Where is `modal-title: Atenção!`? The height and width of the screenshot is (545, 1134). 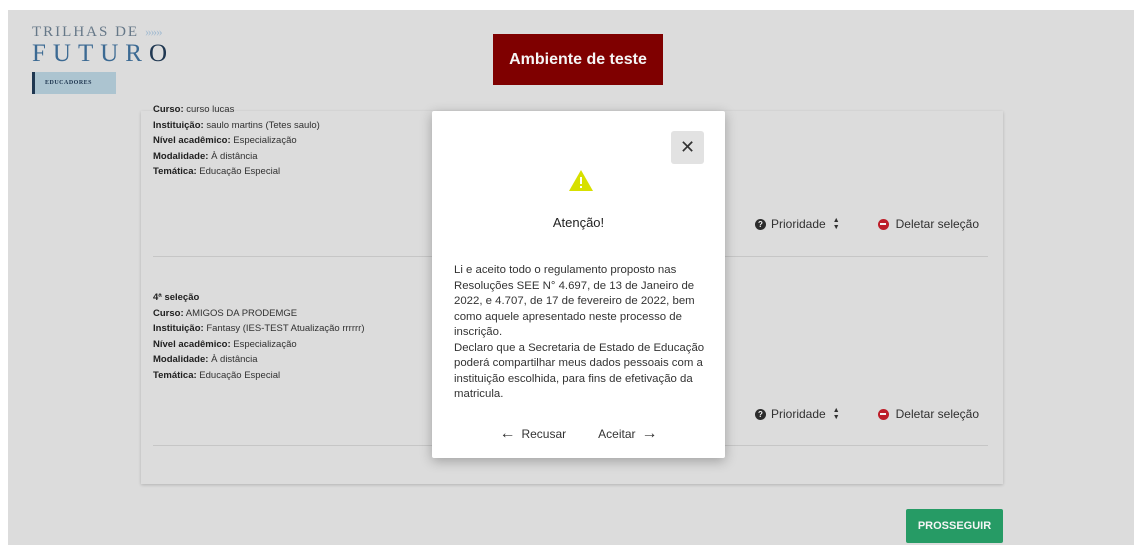
modal-title: Atenção! is located at coordinates (578, 222).